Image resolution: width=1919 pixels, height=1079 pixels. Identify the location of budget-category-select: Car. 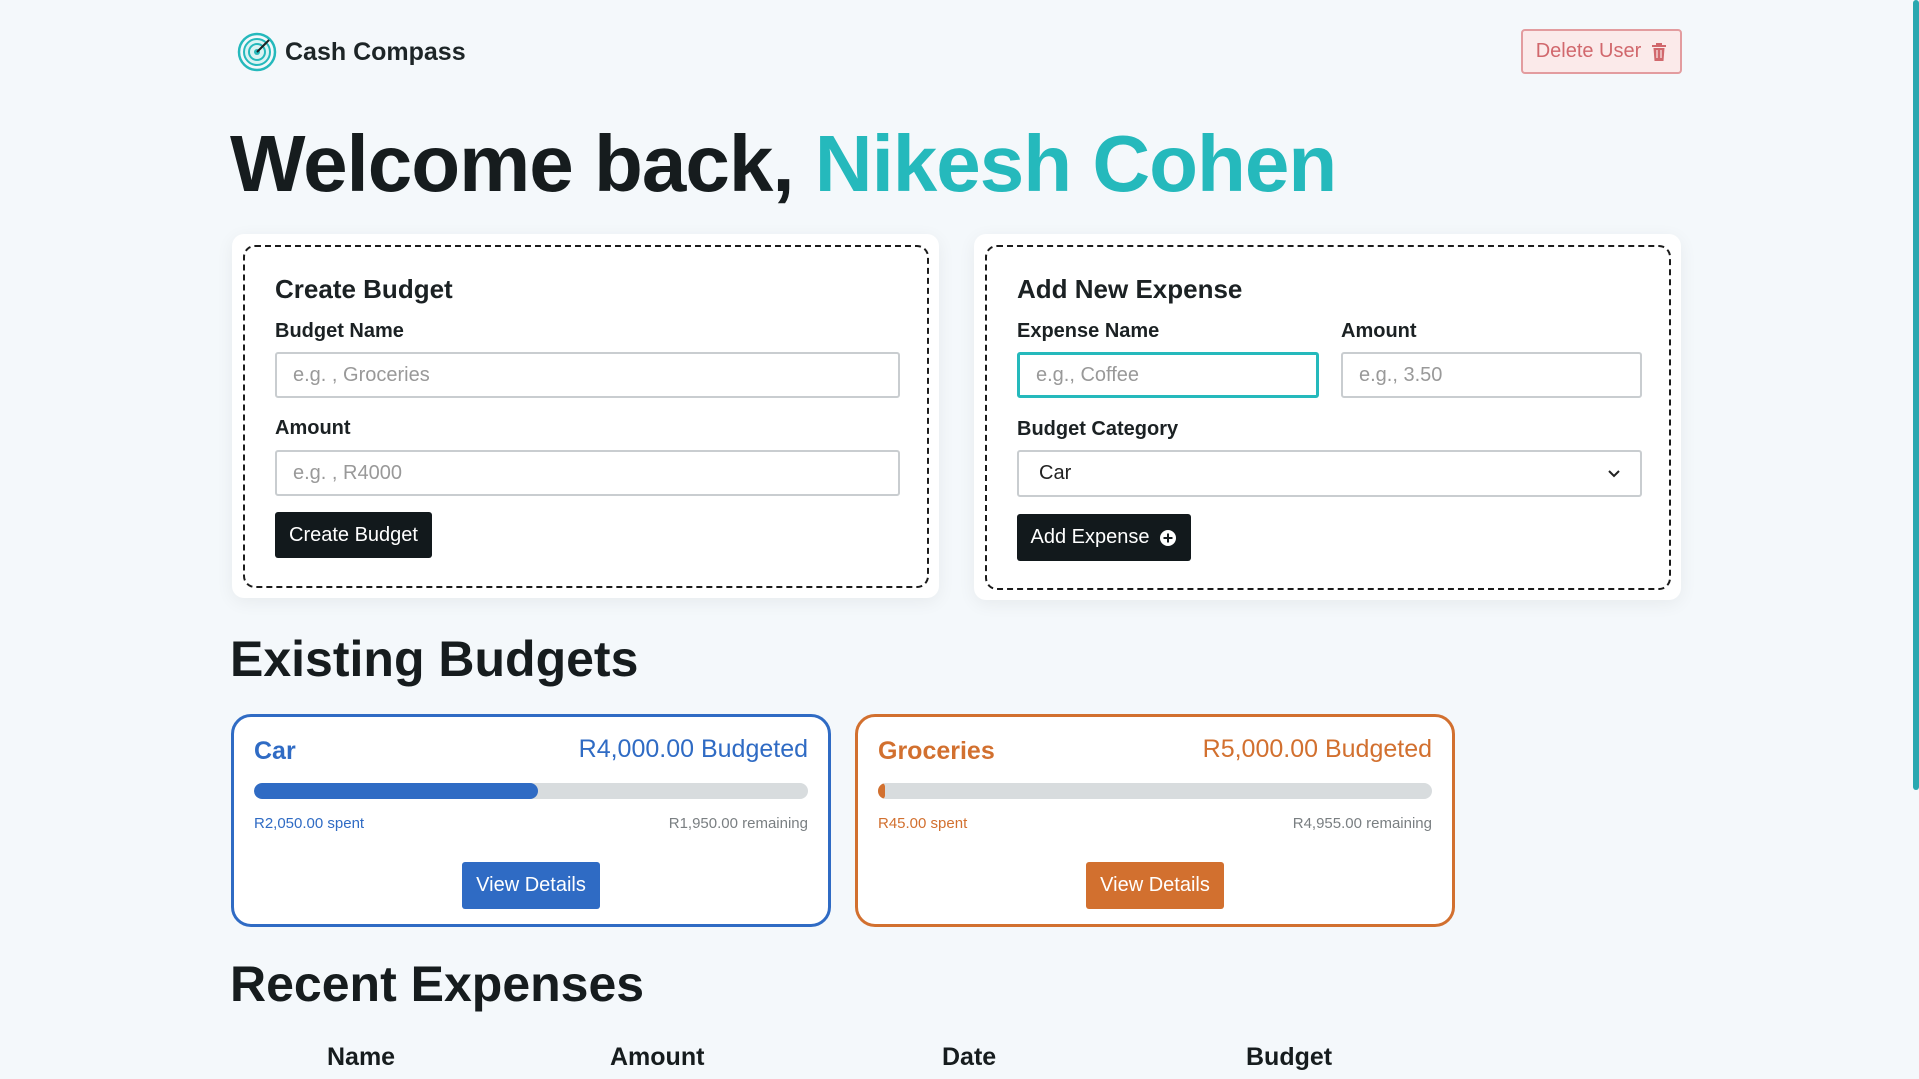
(1329, 473).